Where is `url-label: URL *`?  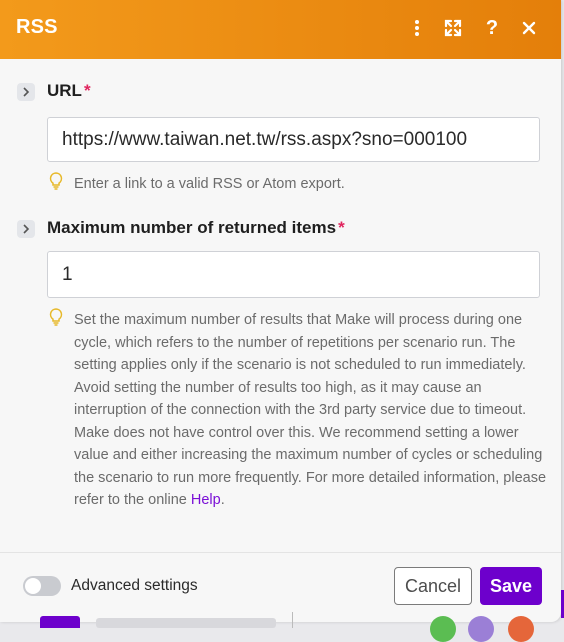
url-label: URL * is located at coordinates (69, 91).